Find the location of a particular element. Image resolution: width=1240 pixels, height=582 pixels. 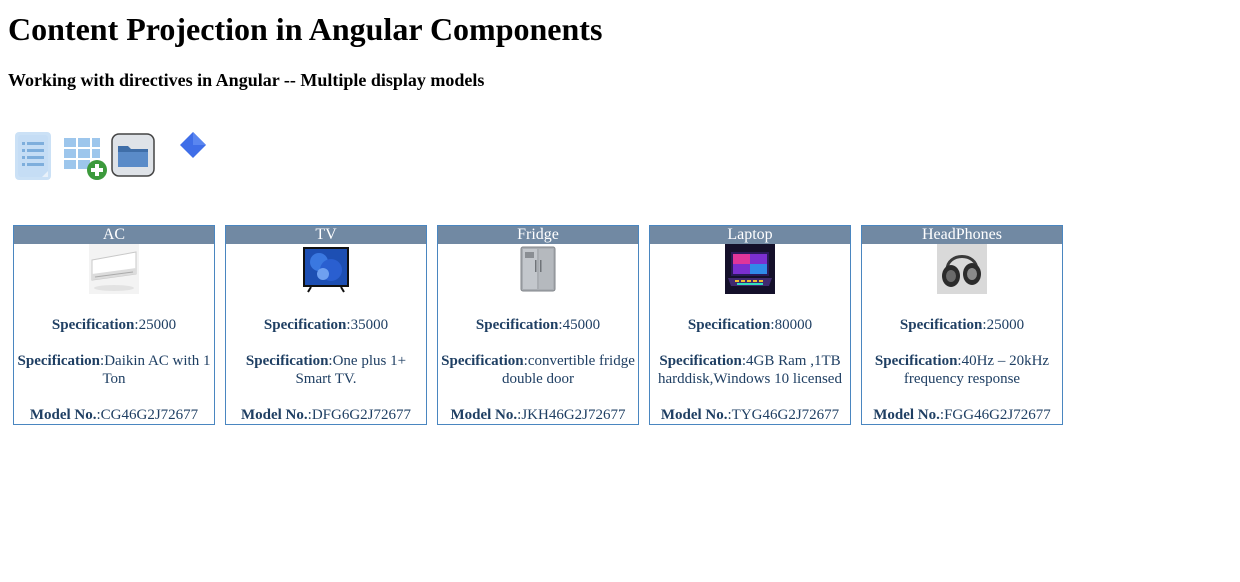

spec-price: Specification:80000 is located at coordinates (750, 325).